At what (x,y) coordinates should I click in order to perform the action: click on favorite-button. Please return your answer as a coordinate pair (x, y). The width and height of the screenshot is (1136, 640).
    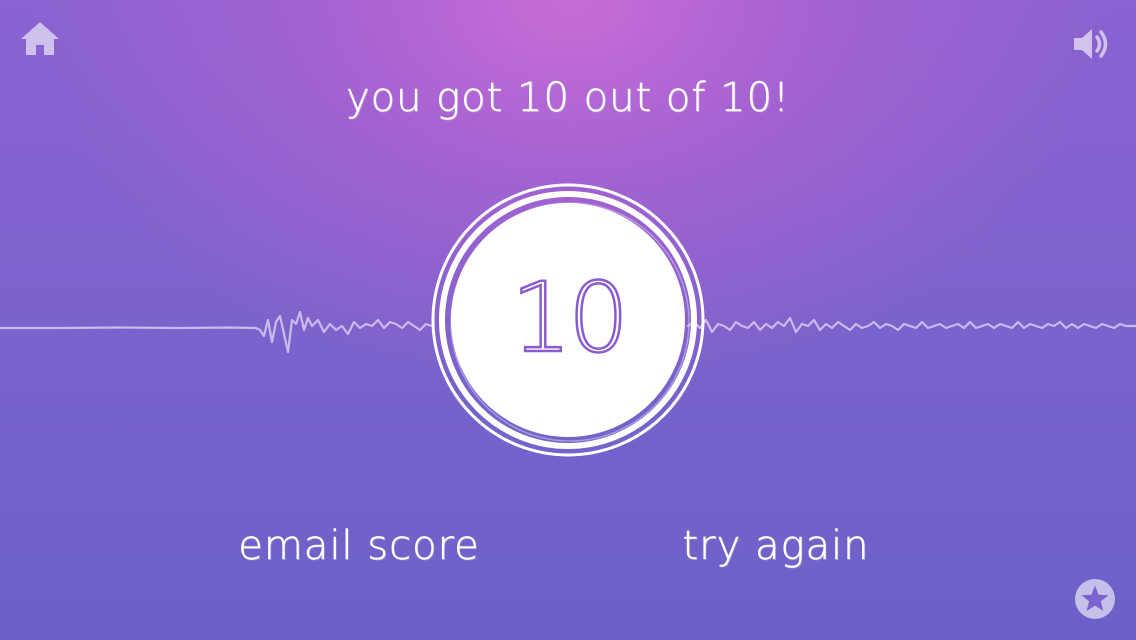
    Looking at the image, I should click on (1095, 599).